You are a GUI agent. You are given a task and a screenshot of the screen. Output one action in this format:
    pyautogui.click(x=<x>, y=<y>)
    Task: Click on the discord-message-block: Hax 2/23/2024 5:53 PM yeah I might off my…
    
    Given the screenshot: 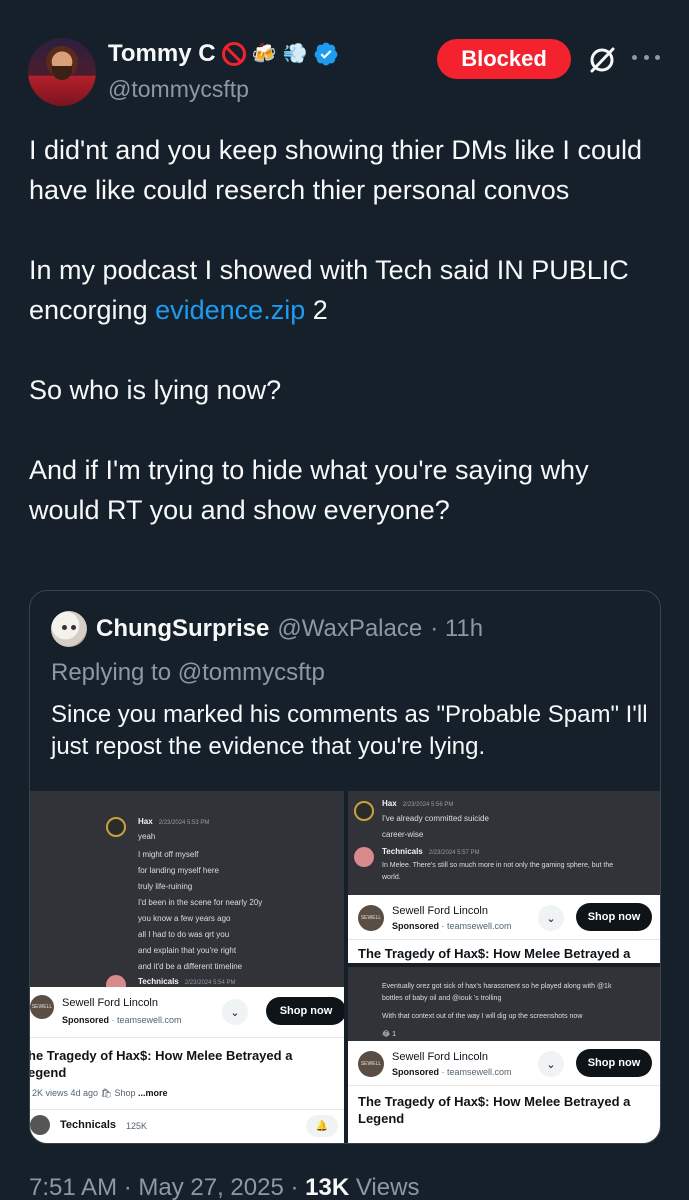 What is the action you would take?
    pyautogui.click(x=200, y=894)
    